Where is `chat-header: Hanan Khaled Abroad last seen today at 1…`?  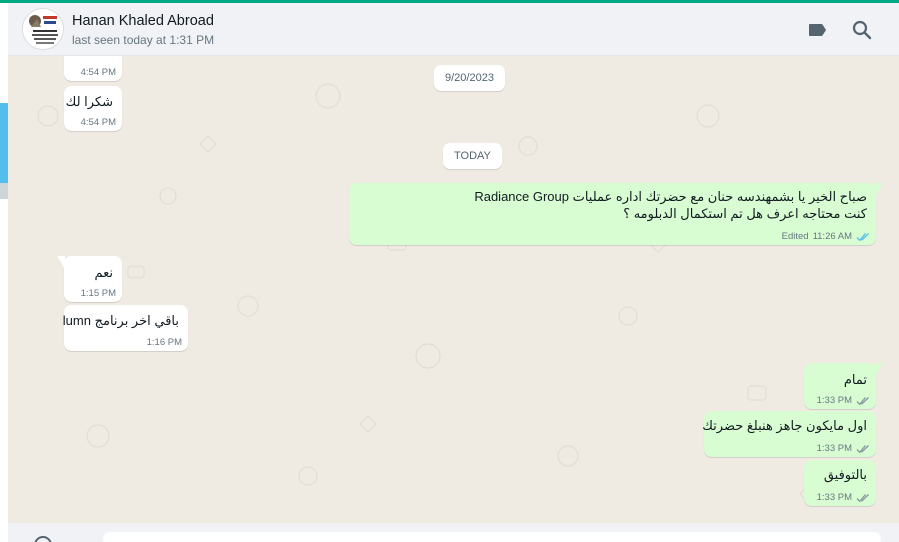 chat-header: Hanan Khaled Abroad last seen today at 1… is located at coordinates (453, 29).